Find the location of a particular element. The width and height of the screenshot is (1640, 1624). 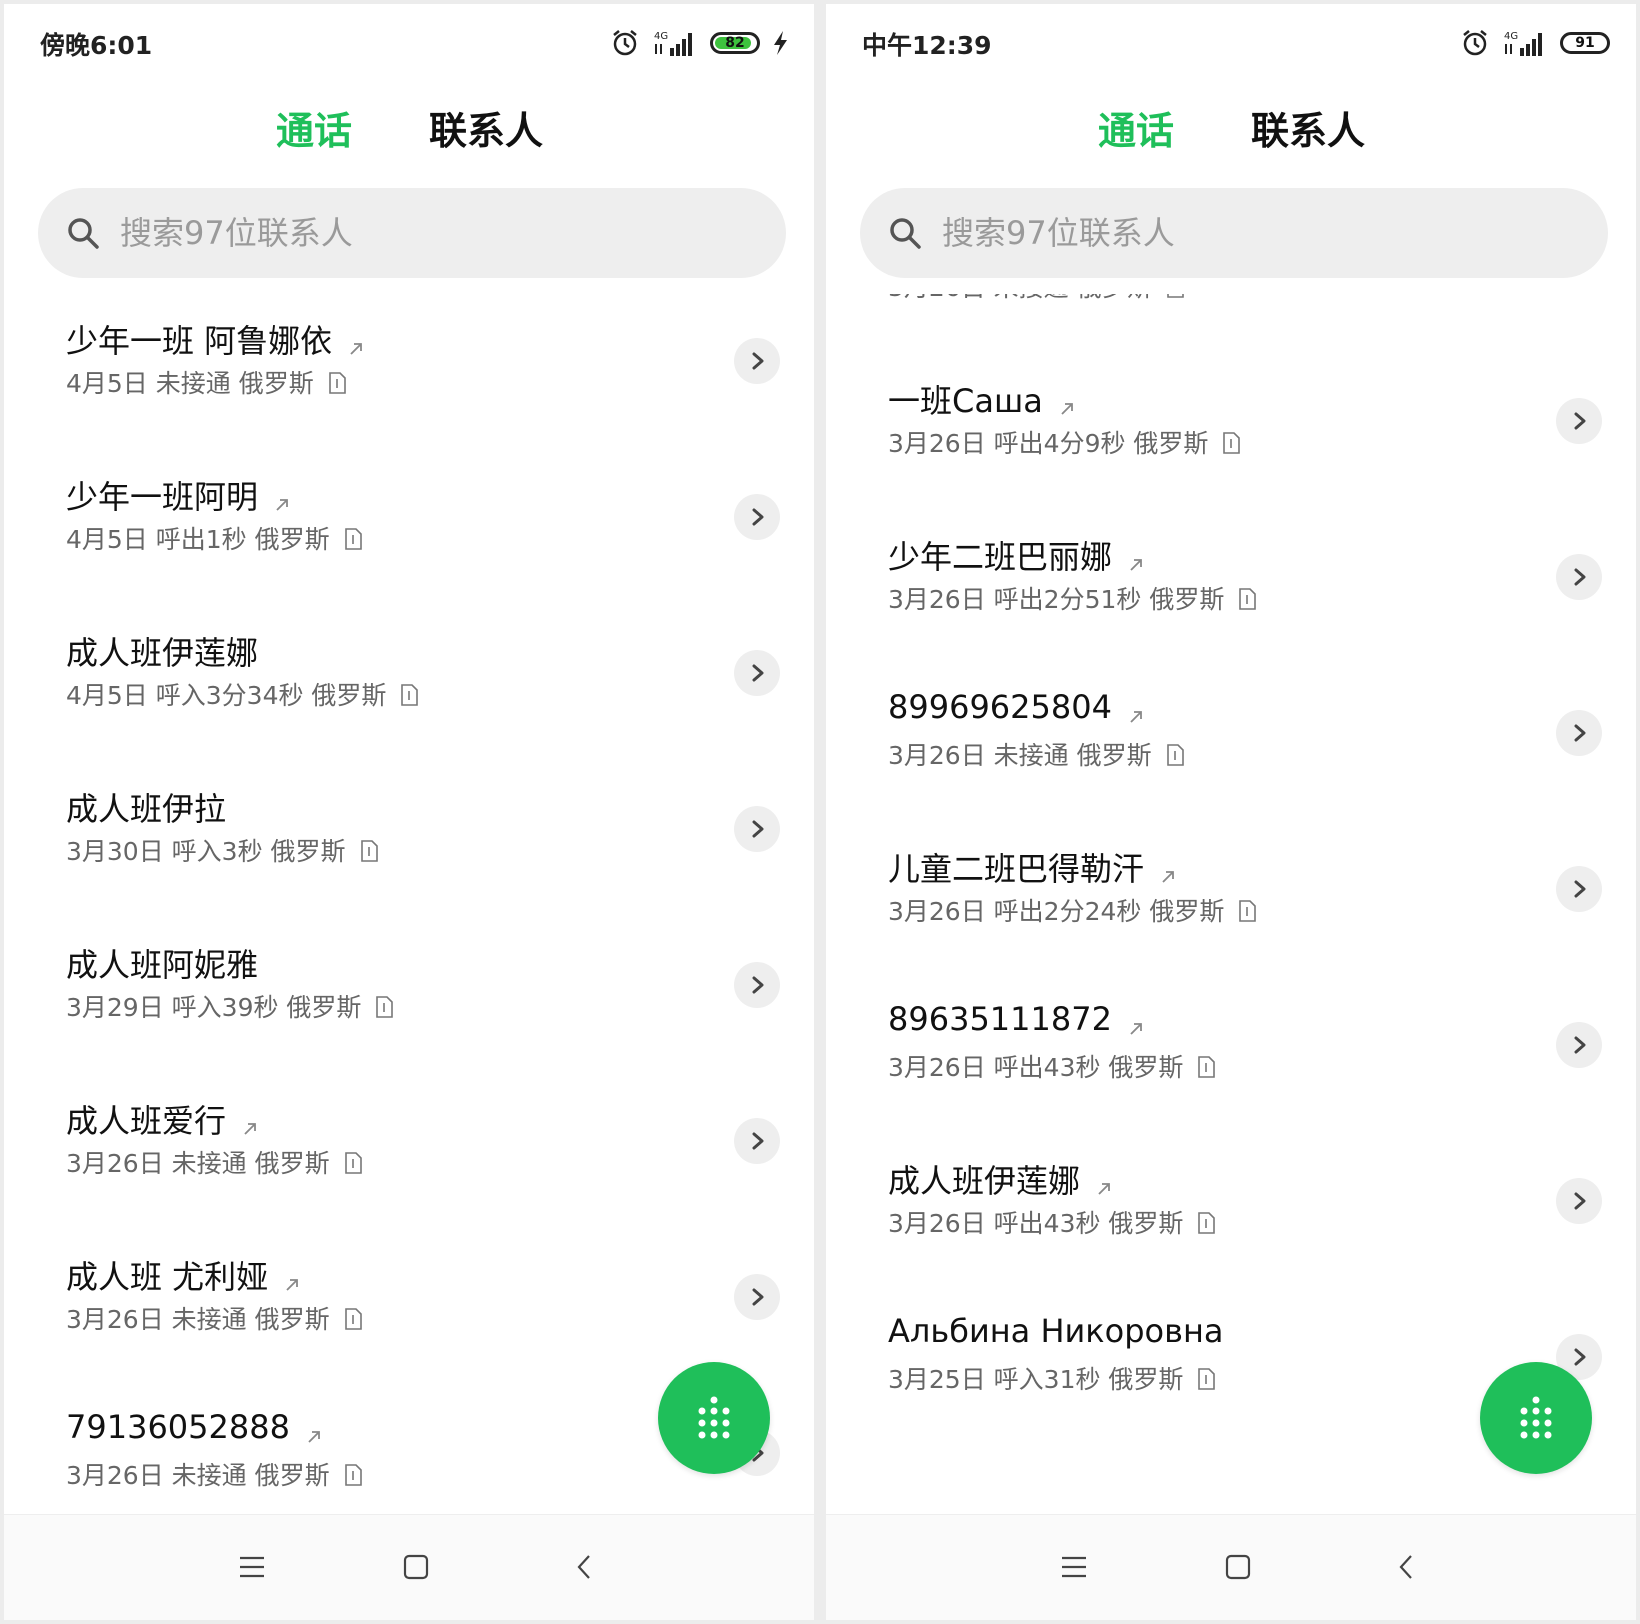

contact-name: 89969625804 is located at coordinates (1017, 707).